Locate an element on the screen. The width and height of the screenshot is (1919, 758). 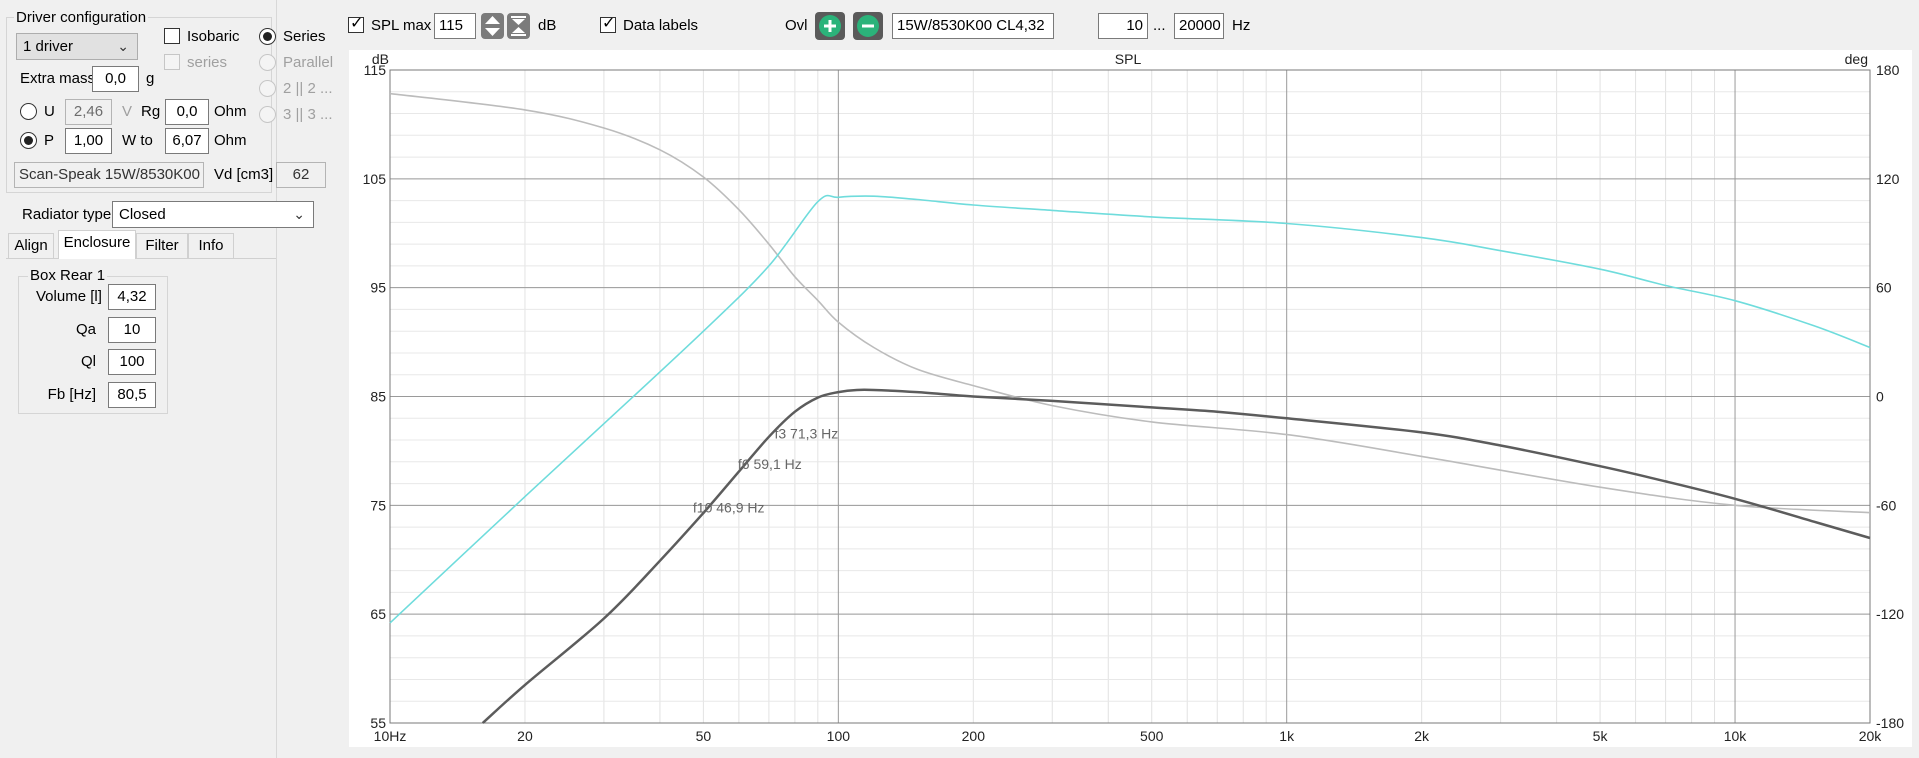
freq-min-input: 10 is located at coordinates (1123, 26).